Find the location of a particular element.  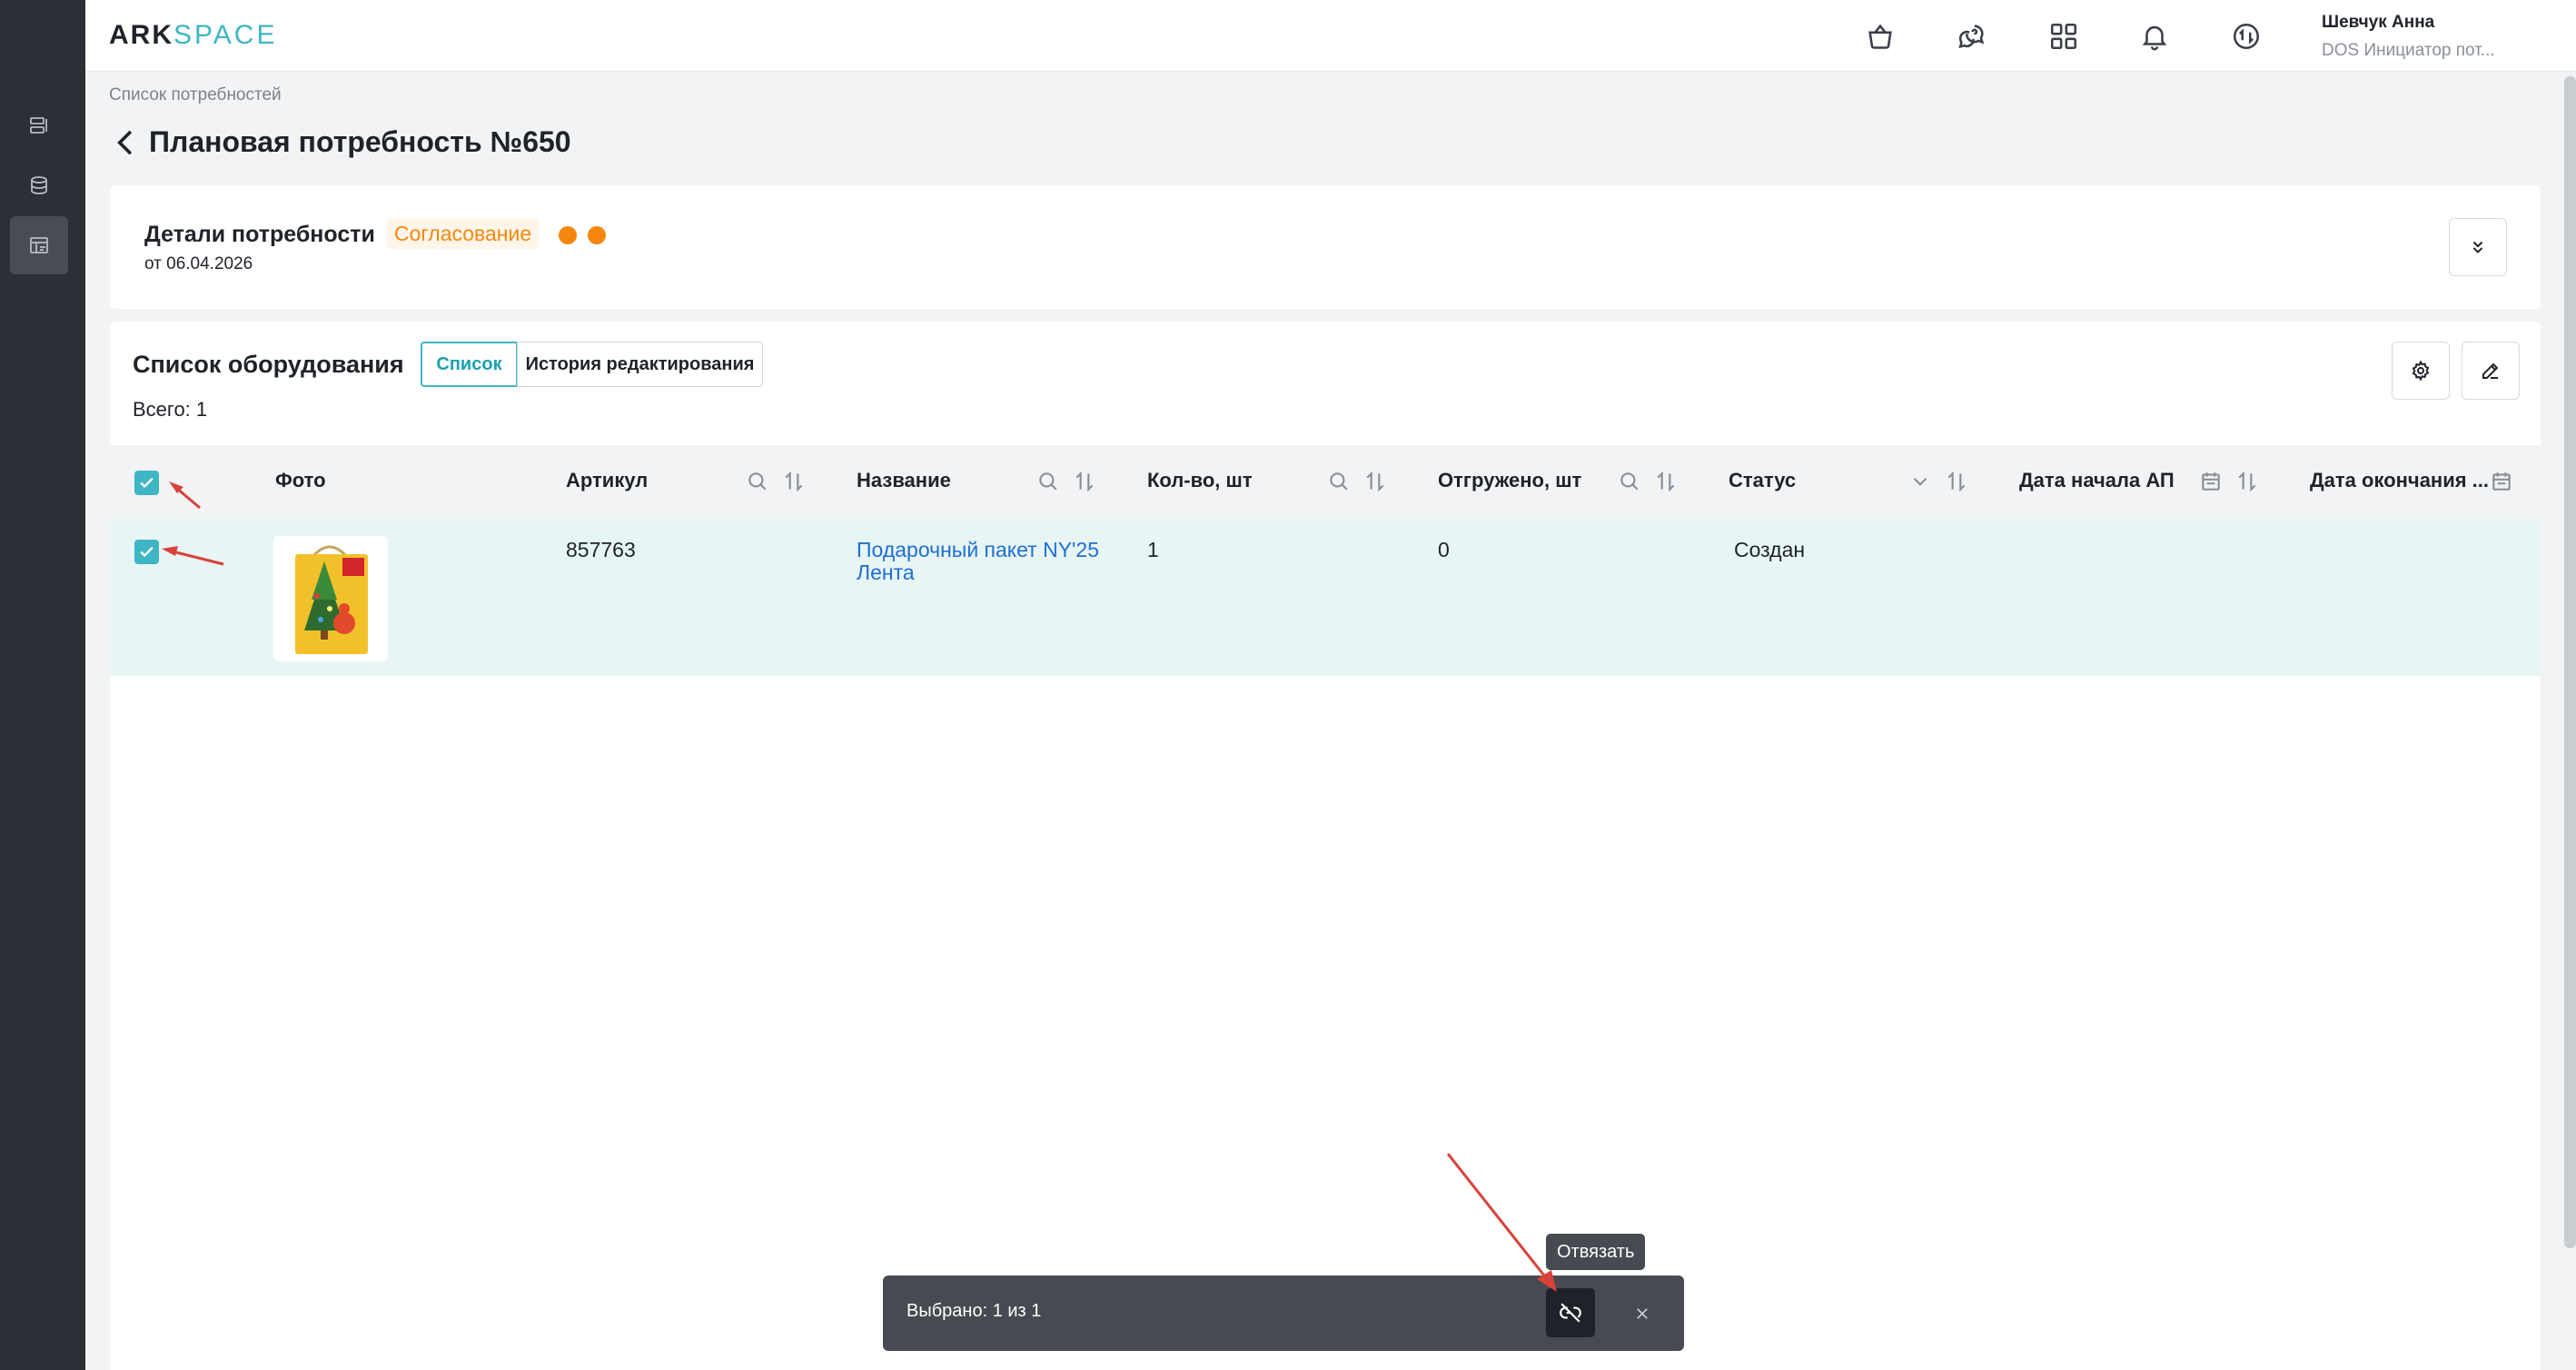

select-all-checkbox is located at coordinates (146, 483).